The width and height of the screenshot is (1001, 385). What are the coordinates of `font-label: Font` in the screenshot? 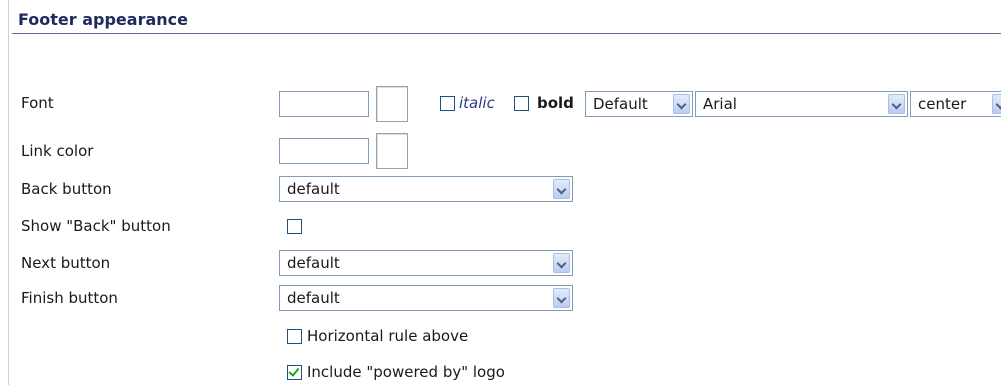 It's located at (37, 103).